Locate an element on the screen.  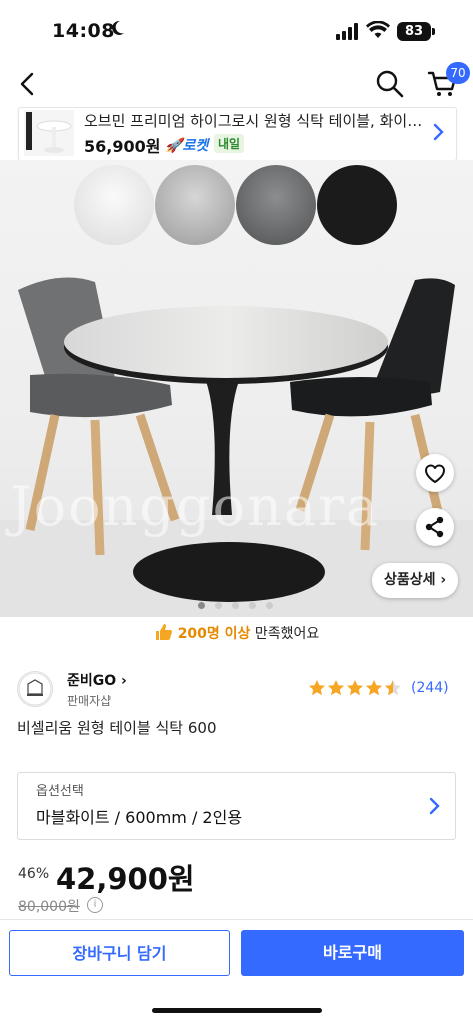
share-button is located at coordinates (435, 527).